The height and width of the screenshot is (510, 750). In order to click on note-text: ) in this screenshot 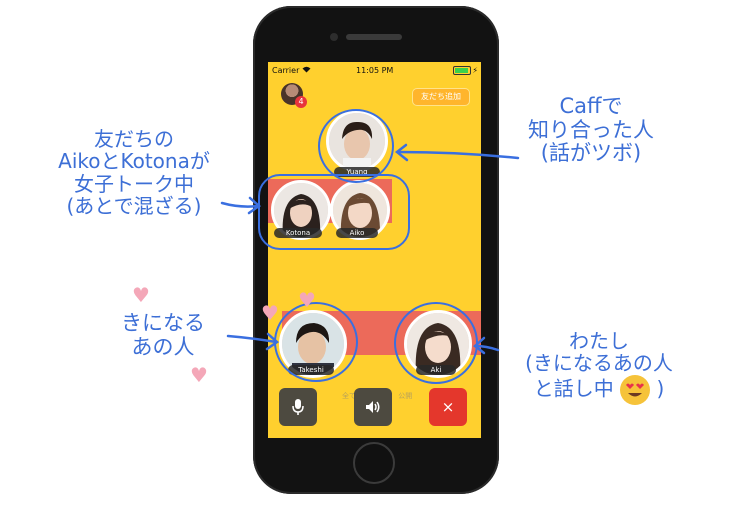, I will do `click(660, 388)`.